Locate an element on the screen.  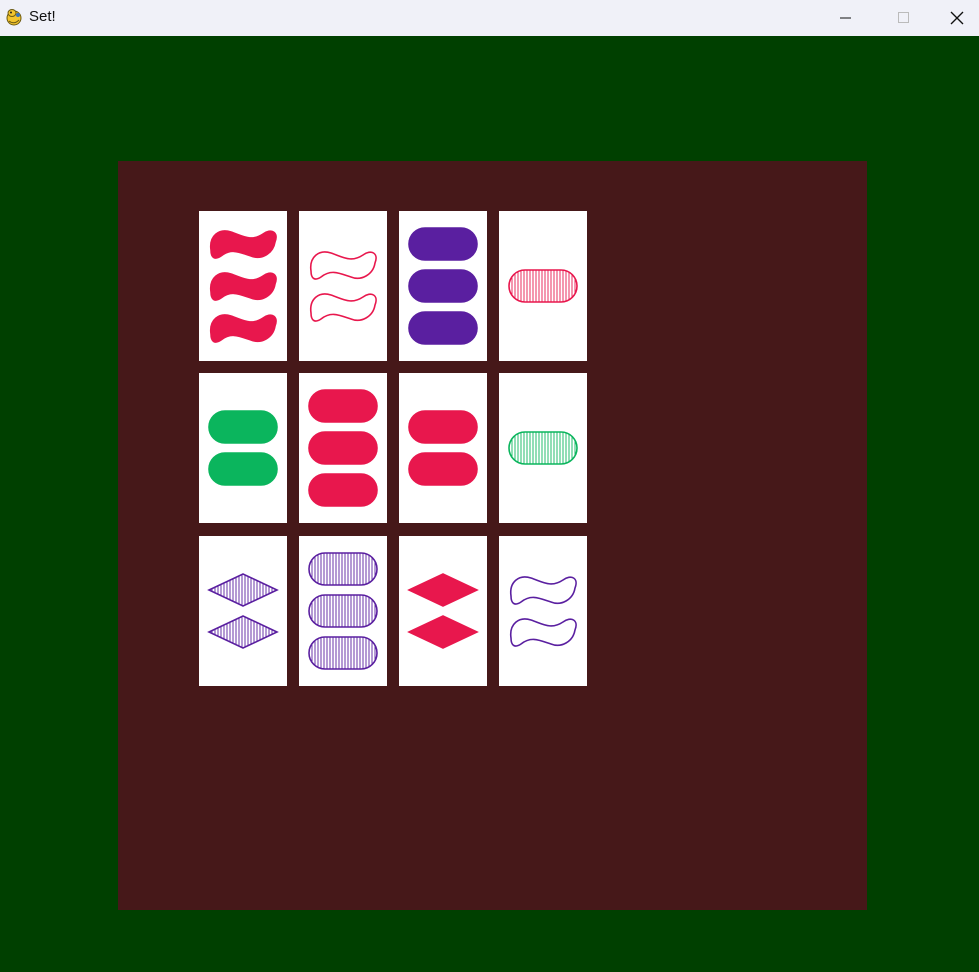
minimize-button is located at coordinates (846, 18).